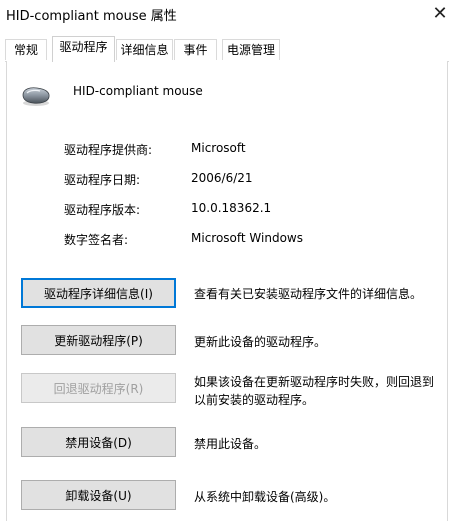  I want to click on driver-details-button: 驱动程序详细信息(I), so click(98, 293).